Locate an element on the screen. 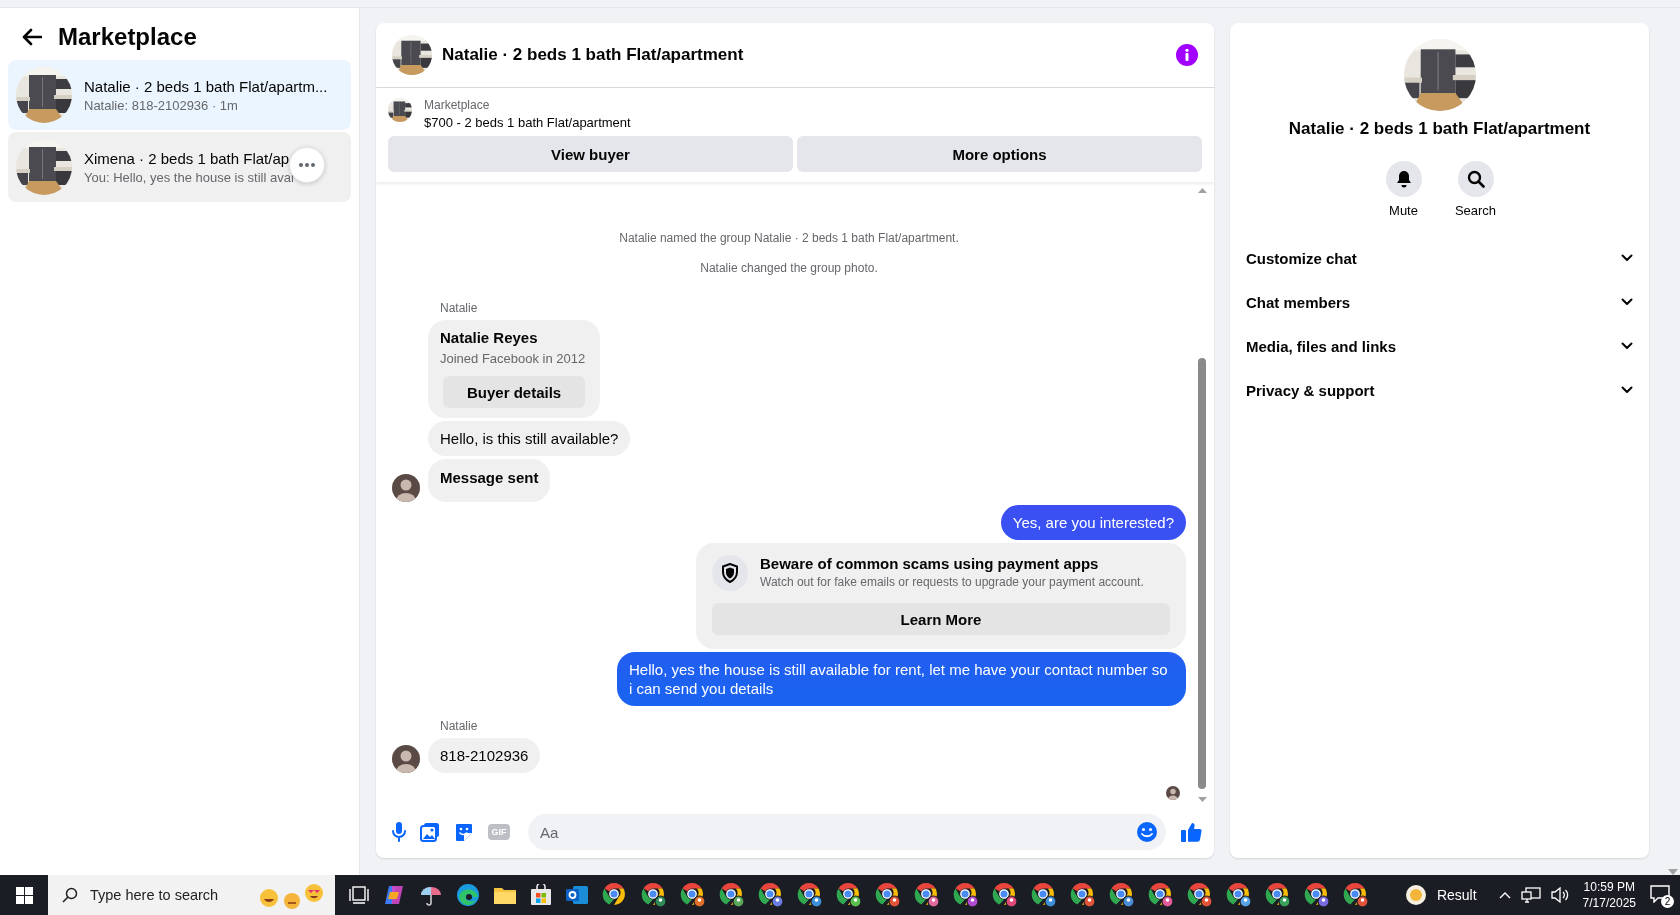 The image size is (1680, 915). buyer-details-button: Buyer details is located at coordinates (514, 392).